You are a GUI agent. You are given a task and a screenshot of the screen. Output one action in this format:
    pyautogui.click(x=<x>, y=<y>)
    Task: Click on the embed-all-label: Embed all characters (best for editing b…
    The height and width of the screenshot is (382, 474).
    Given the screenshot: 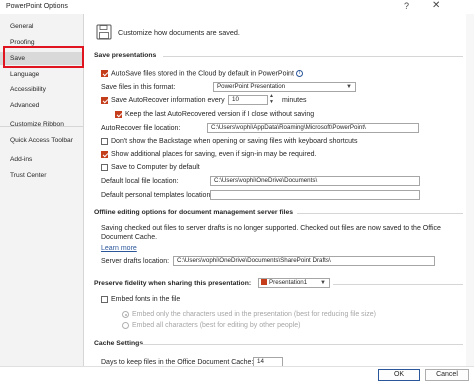 What is the action you would take?
    pyautogui.click(x=216, y=325)
    